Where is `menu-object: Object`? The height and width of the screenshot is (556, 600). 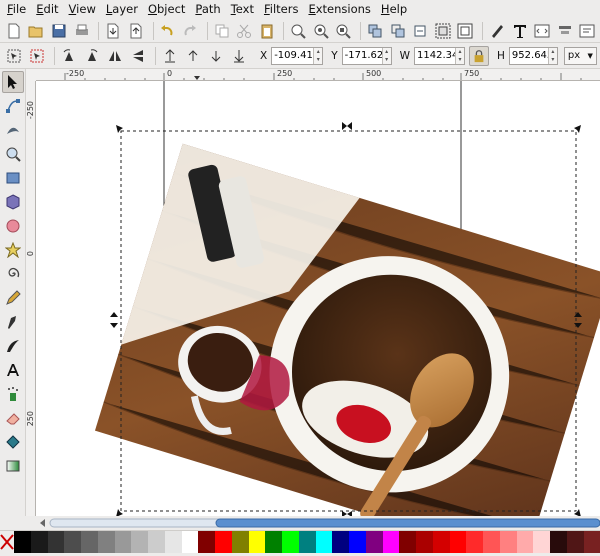
menu-object: Object is located at coordinates (166, 9).